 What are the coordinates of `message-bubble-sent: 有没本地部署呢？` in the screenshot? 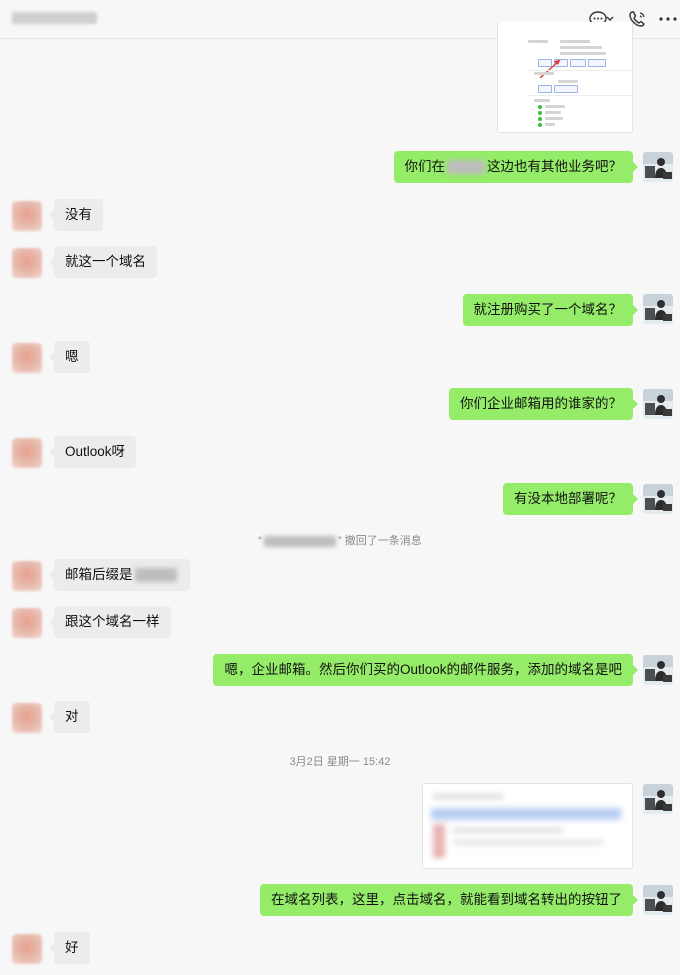 It's located at (570, 499).